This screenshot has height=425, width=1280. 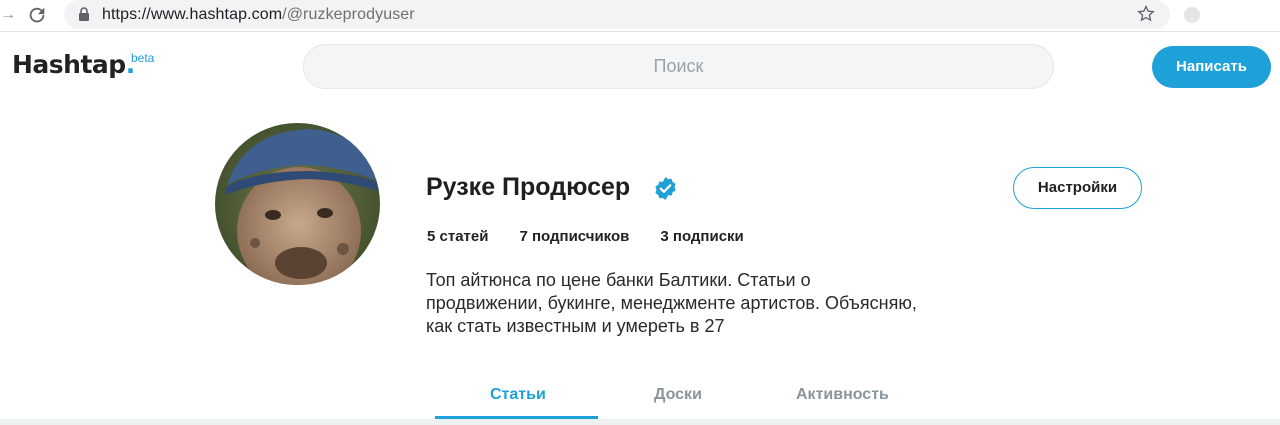 What do you see at coordinates (665, 188) in the screenshot?
I see `verified-badge-icon` at bounding box center [665, 188].